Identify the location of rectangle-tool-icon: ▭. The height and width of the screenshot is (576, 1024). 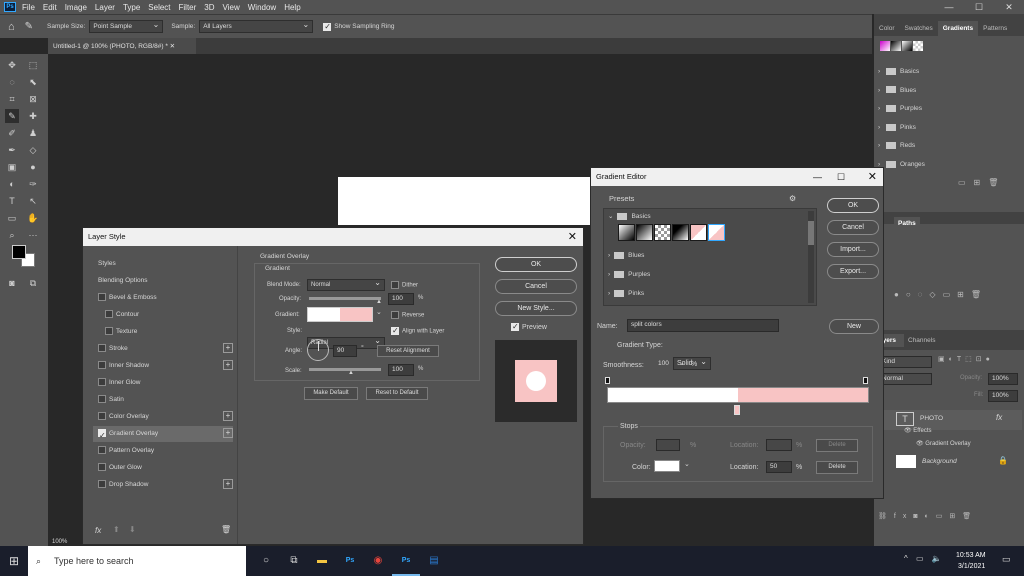
(12, 218).